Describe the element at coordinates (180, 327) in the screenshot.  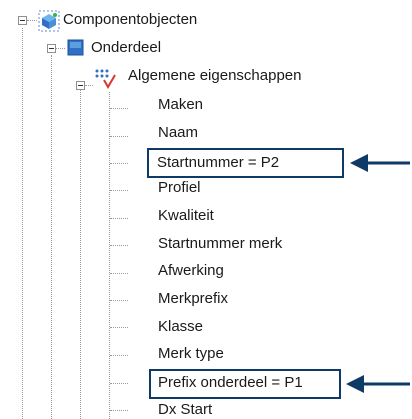
I see `tree-leaf-item: Klasse` at that location.